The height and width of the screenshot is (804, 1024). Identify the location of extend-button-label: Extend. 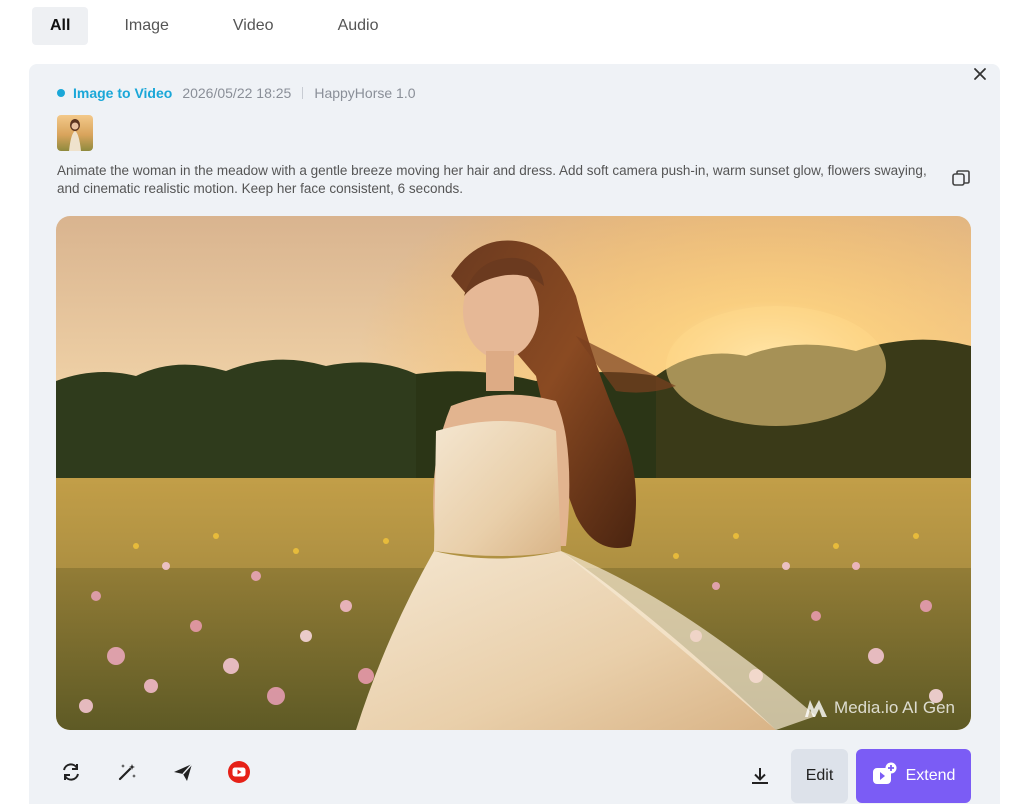
(930, 775).